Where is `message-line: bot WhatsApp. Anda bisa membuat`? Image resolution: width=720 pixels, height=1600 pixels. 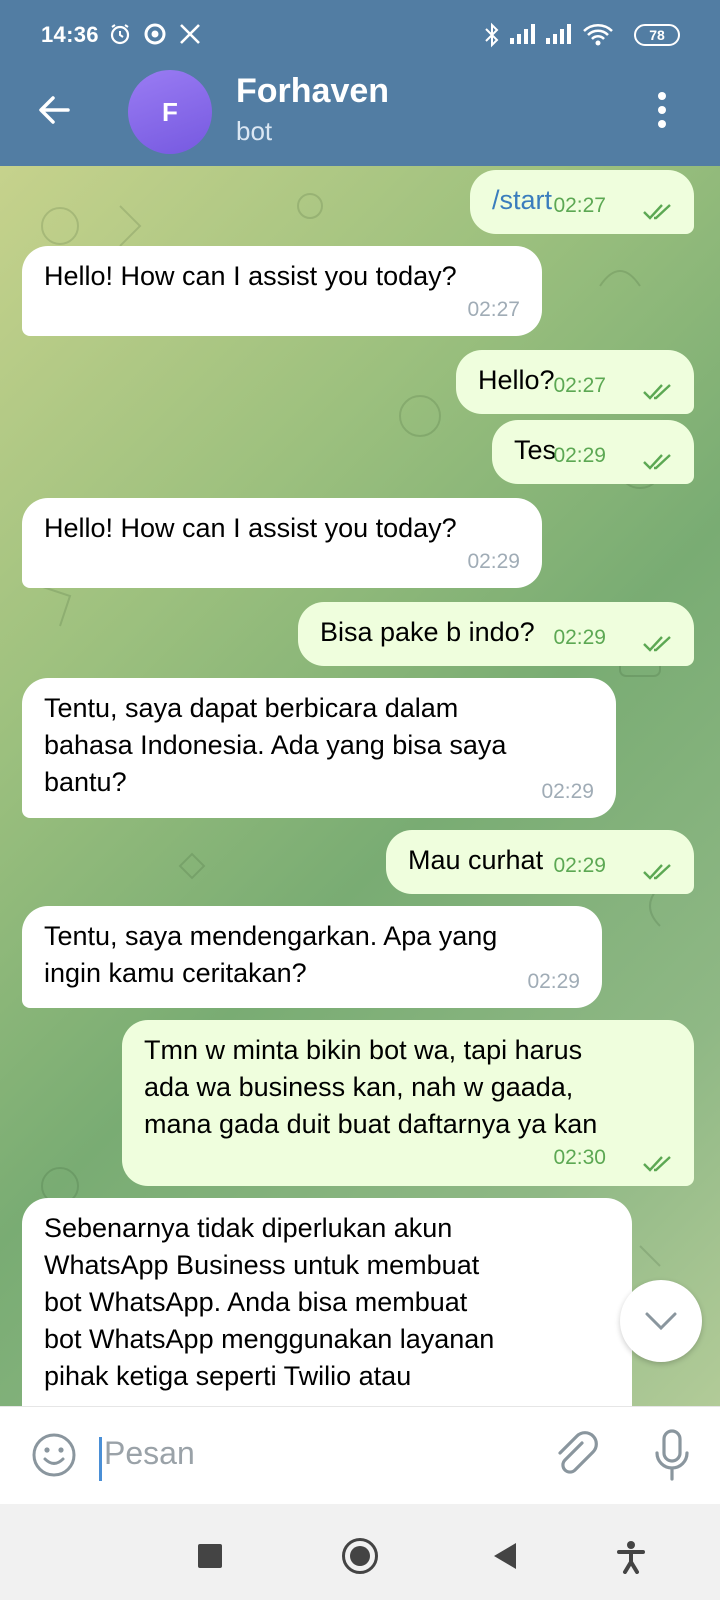 message-line: bot WhatsApp. Anda bisa membuat is located at coordinates (327, 1302).